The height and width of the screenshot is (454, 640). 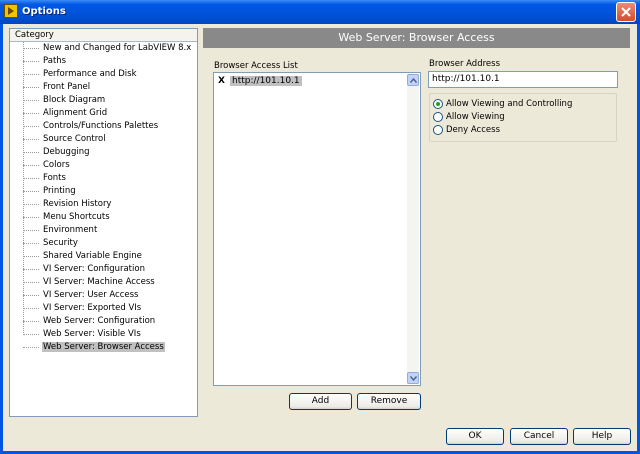 I want to click on close-button, so click(x=626, y=12).